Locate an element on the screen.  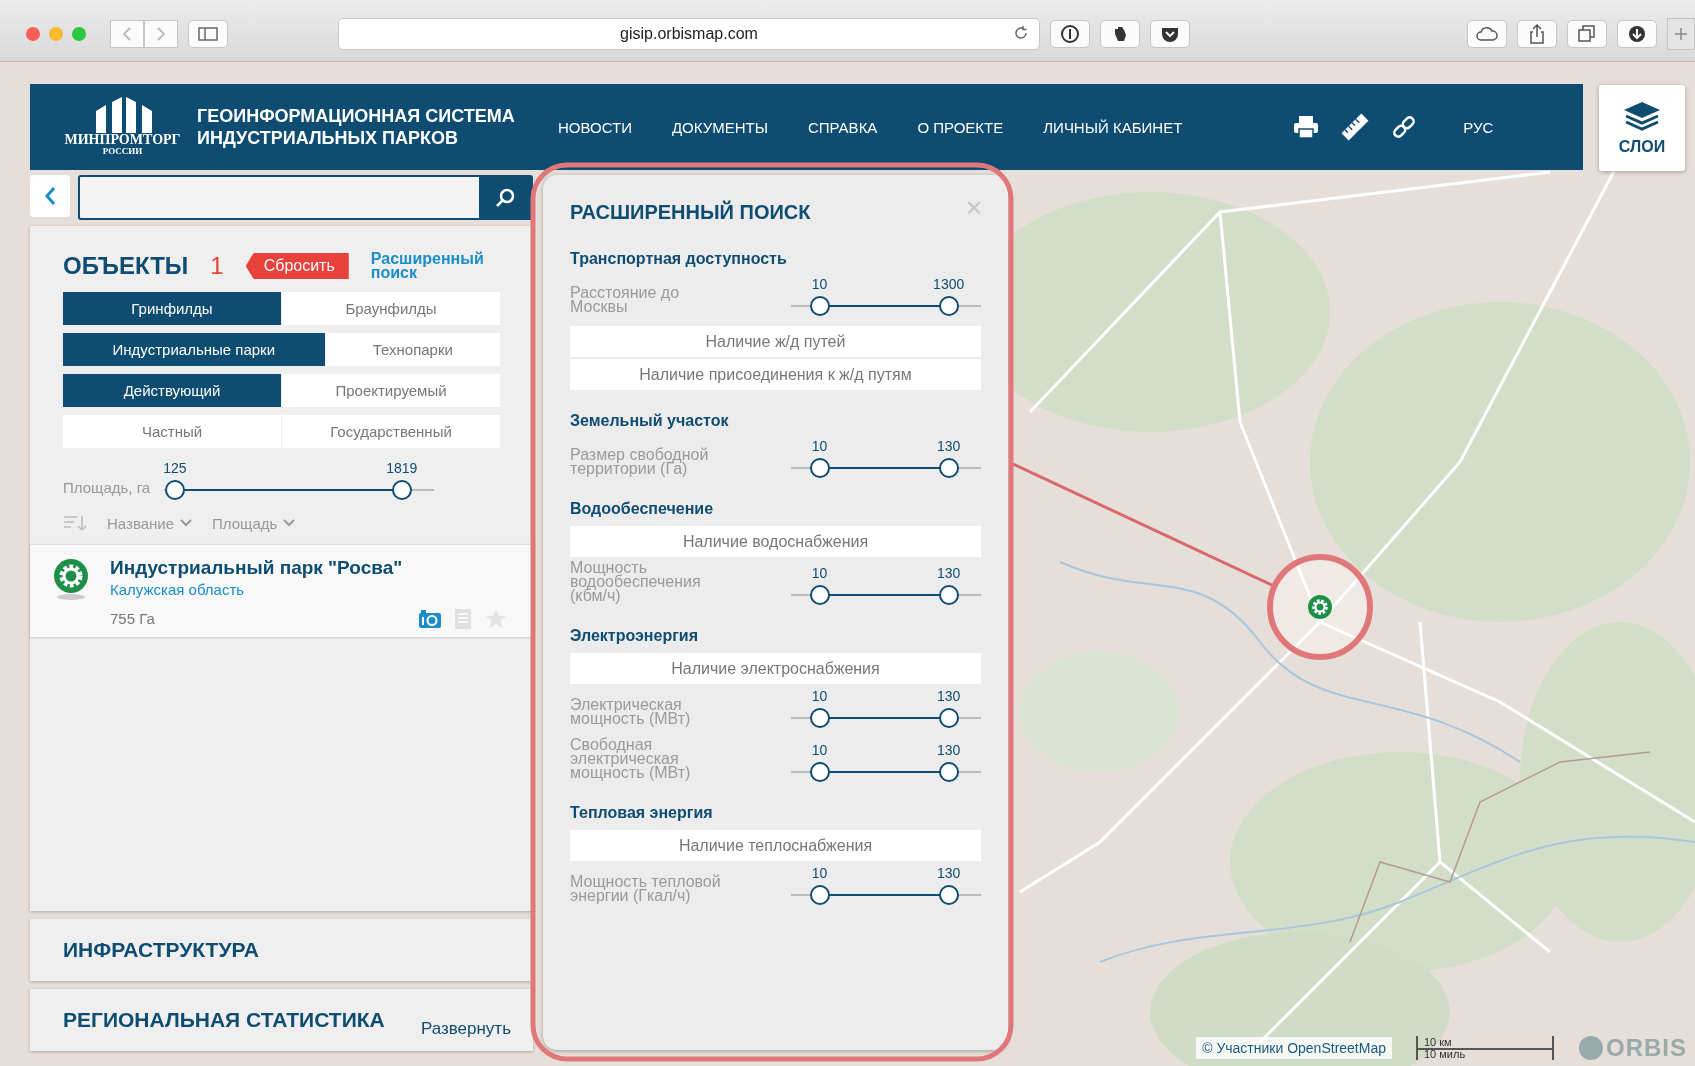
nav-link: ДОКУМЕНТЫ is located at coordinates (719, 127).